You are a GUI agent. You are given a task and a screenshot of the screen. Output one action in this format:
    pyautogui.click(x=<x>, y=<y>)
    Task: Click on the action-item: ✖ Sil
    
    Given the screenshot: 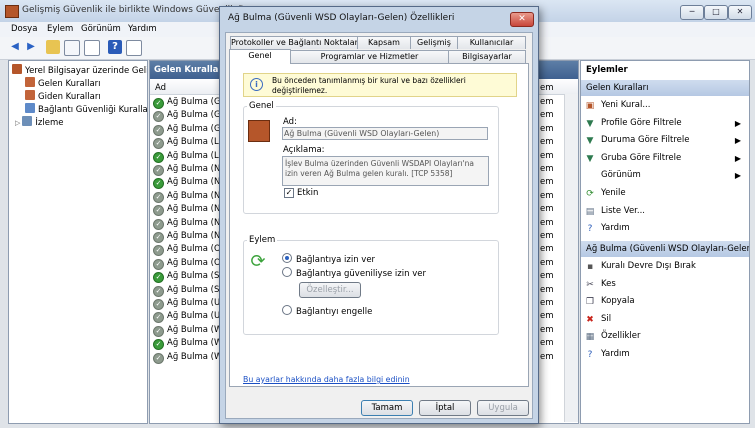 What is the action you would take?
    pyautogui.click(x=665, y=319)
    